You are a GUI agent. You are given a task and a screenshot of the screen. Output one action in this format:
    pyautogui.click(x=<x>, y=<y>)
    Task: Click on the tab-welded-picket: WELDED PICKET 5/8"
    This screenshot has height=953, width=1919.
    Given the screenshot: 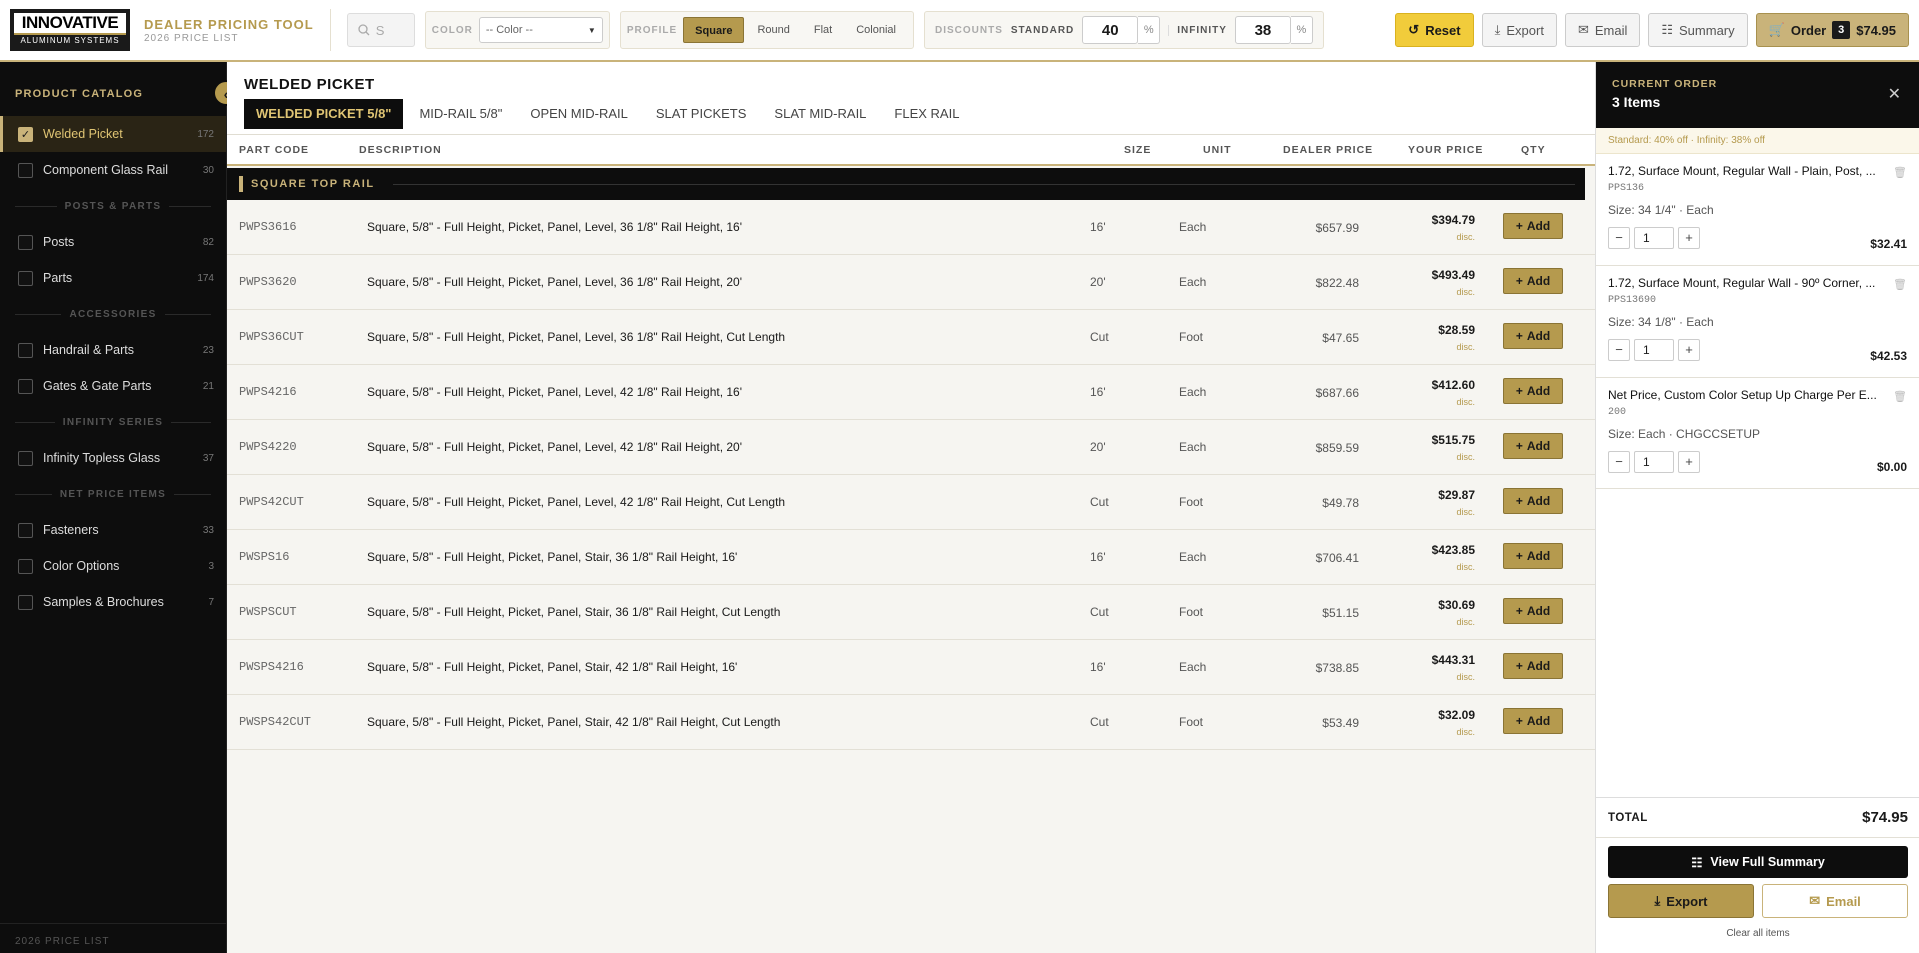 What is the action you would take?
    pyautogui.click(x=324, y=114)
    